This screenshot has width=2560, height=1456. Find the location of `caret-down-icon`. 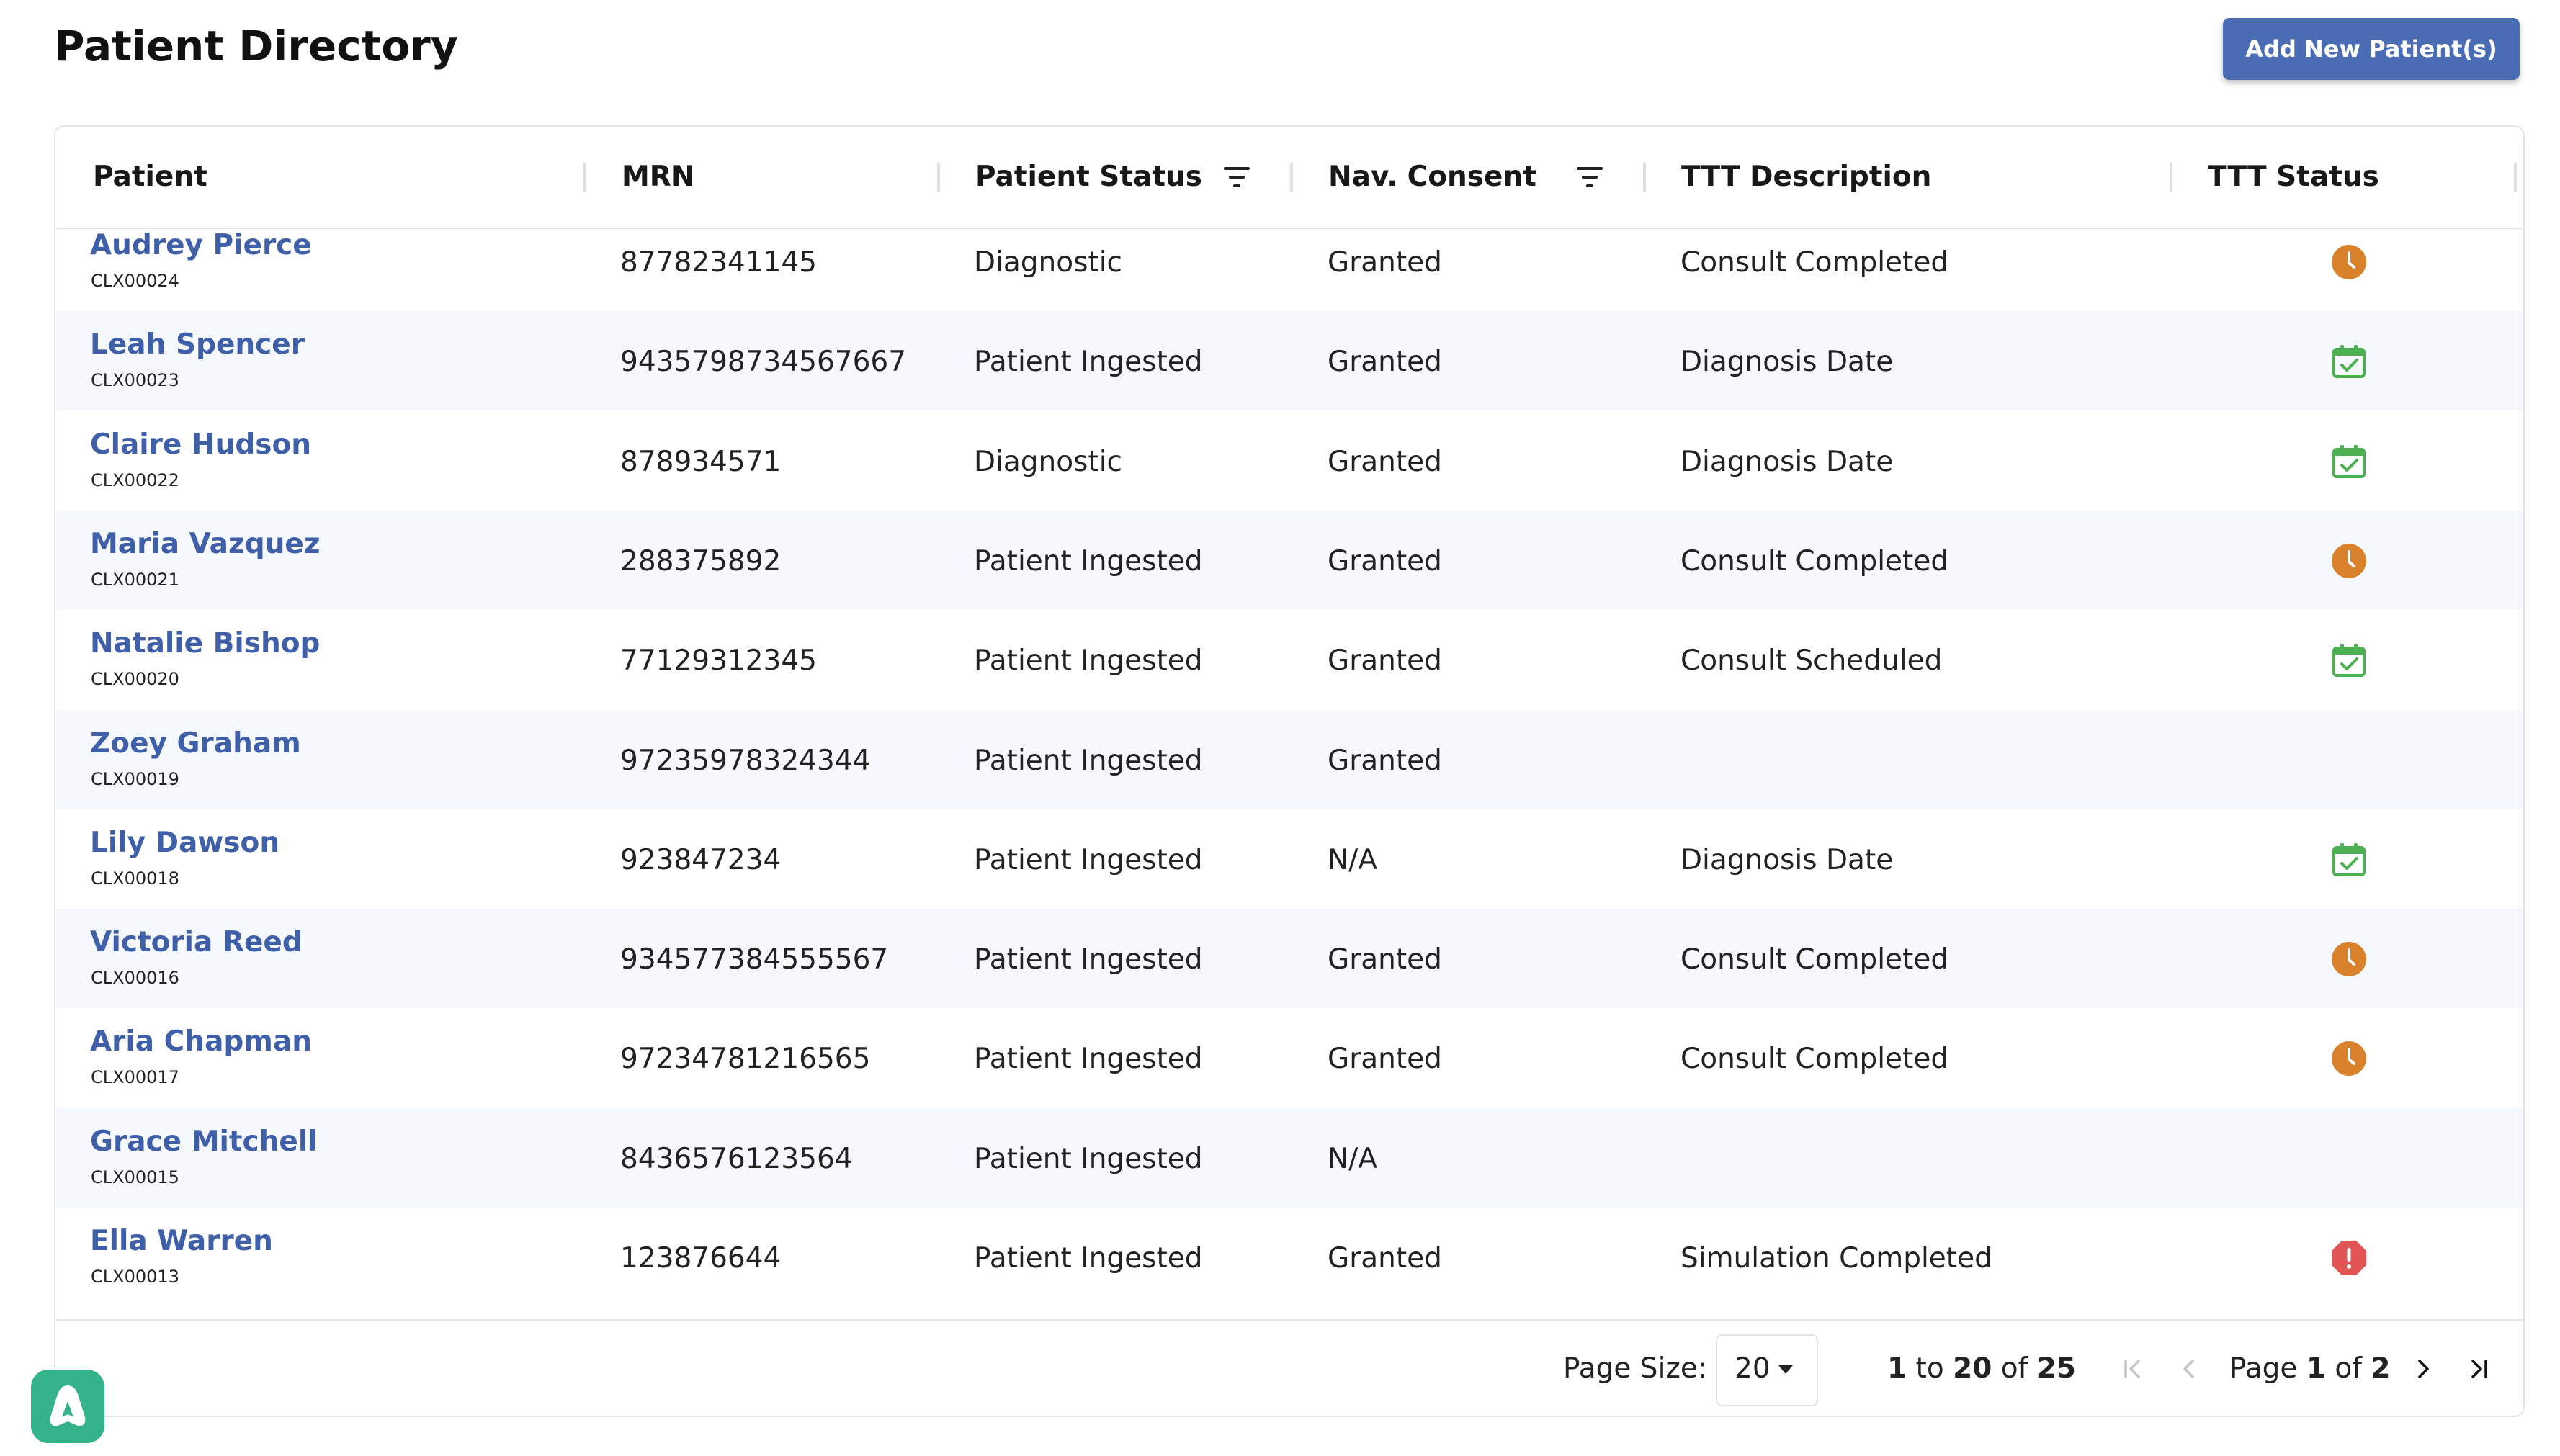

caret-down-icon is located at coordinates (1785, 1369).